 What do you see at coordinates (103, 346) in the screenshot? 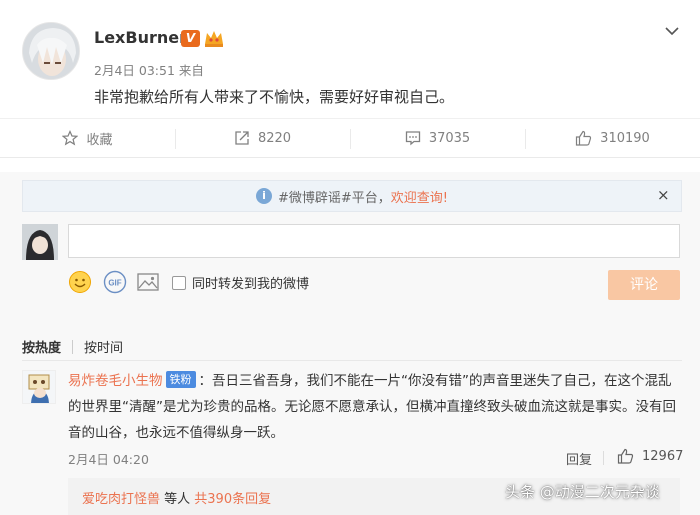
I see `tab-sort-time: 按时间` at bounding box center [103, 346].